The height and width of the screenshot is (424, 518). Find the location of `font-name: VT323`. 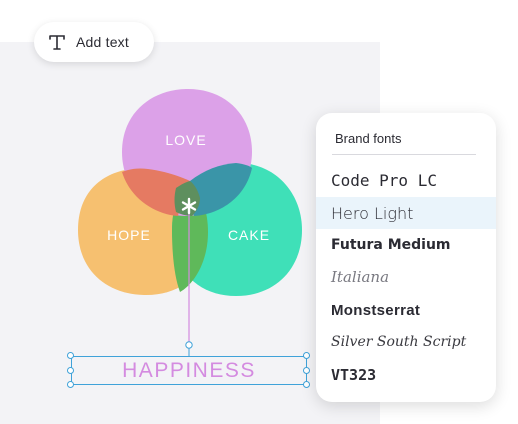

font-name: VT323 is located at coordinates (354, 375).